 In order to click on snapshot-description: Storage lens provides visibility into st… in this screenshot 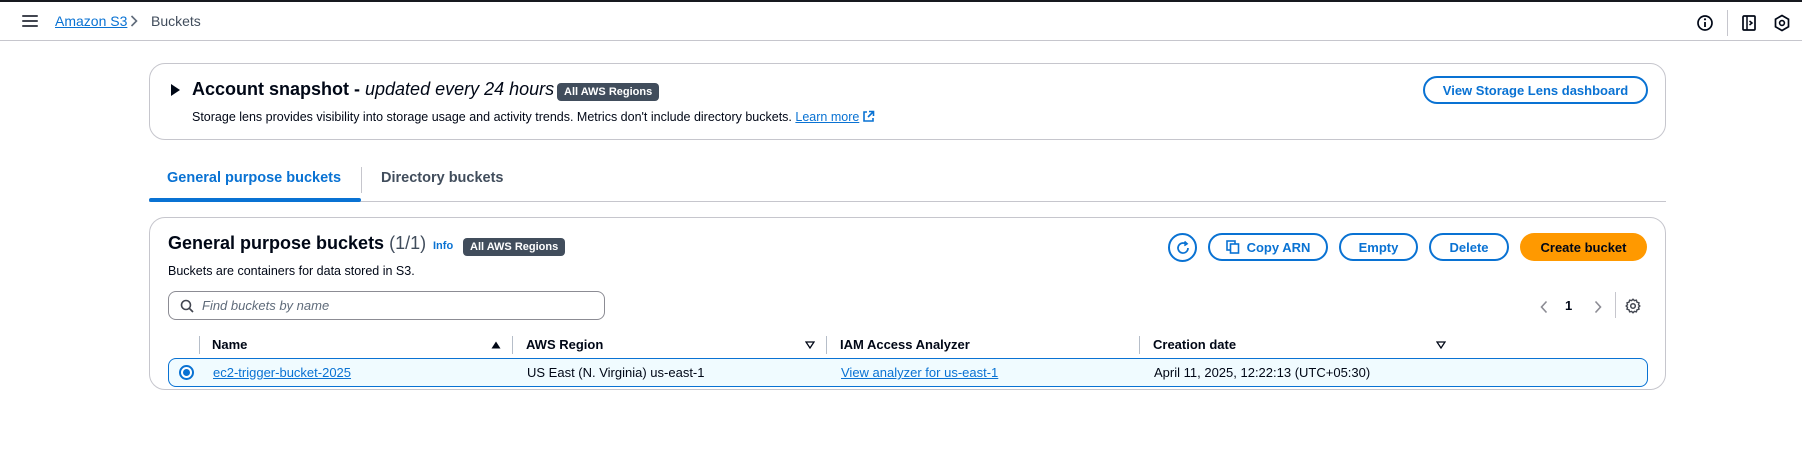, I will do `click(533, 117)`.